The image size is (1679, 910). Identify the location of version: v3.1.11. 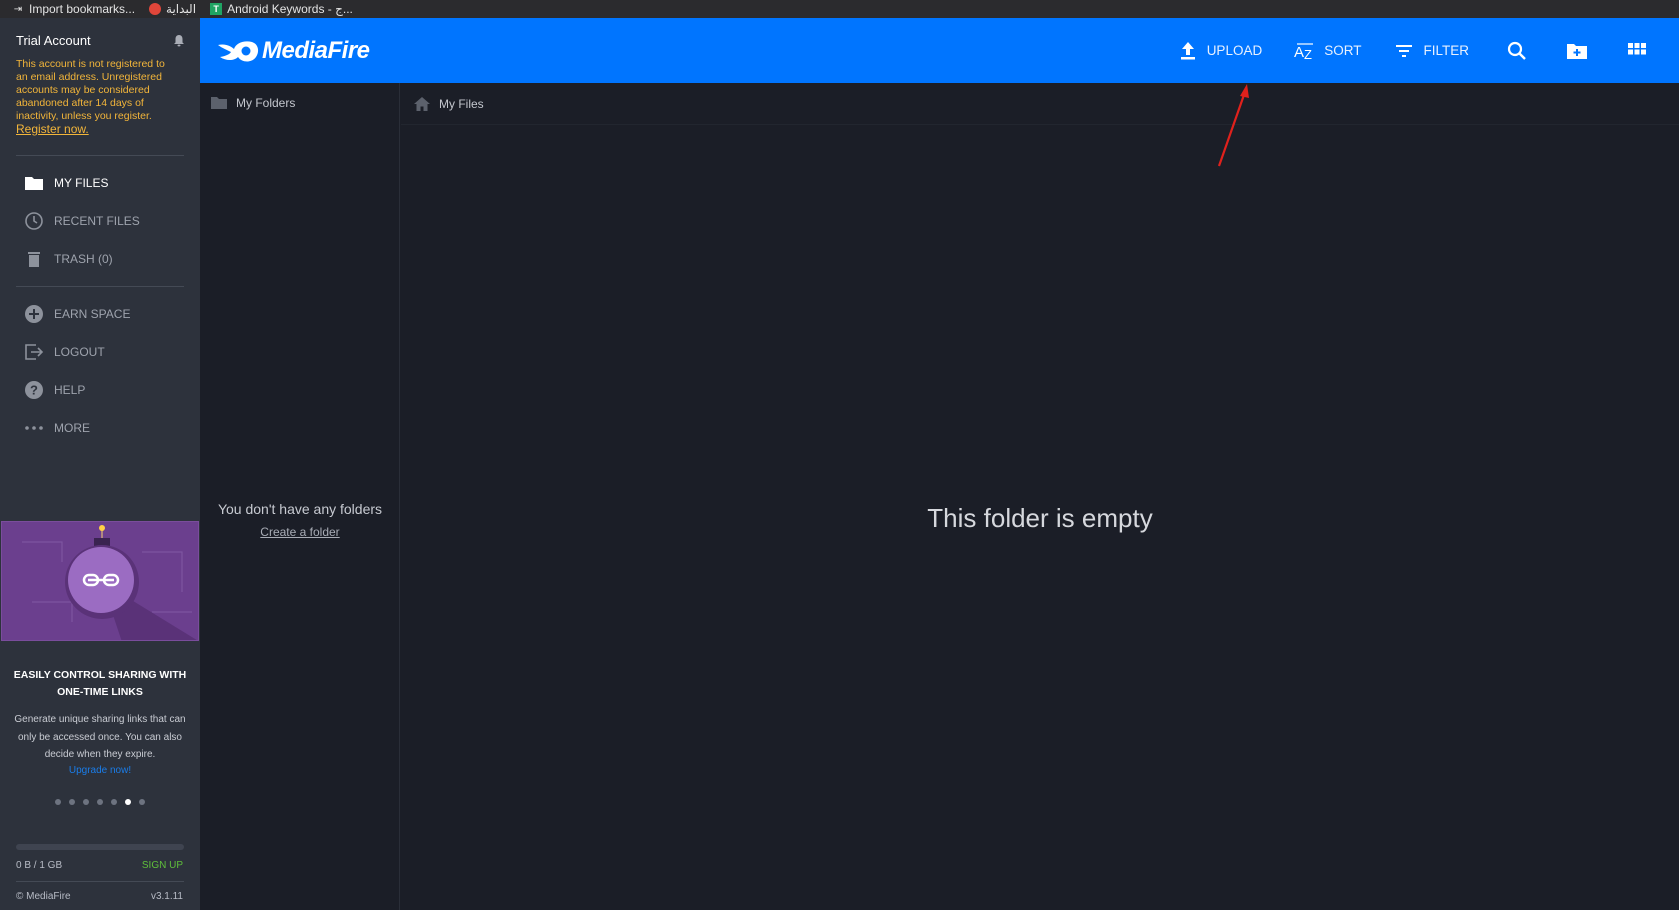
(166, 896).